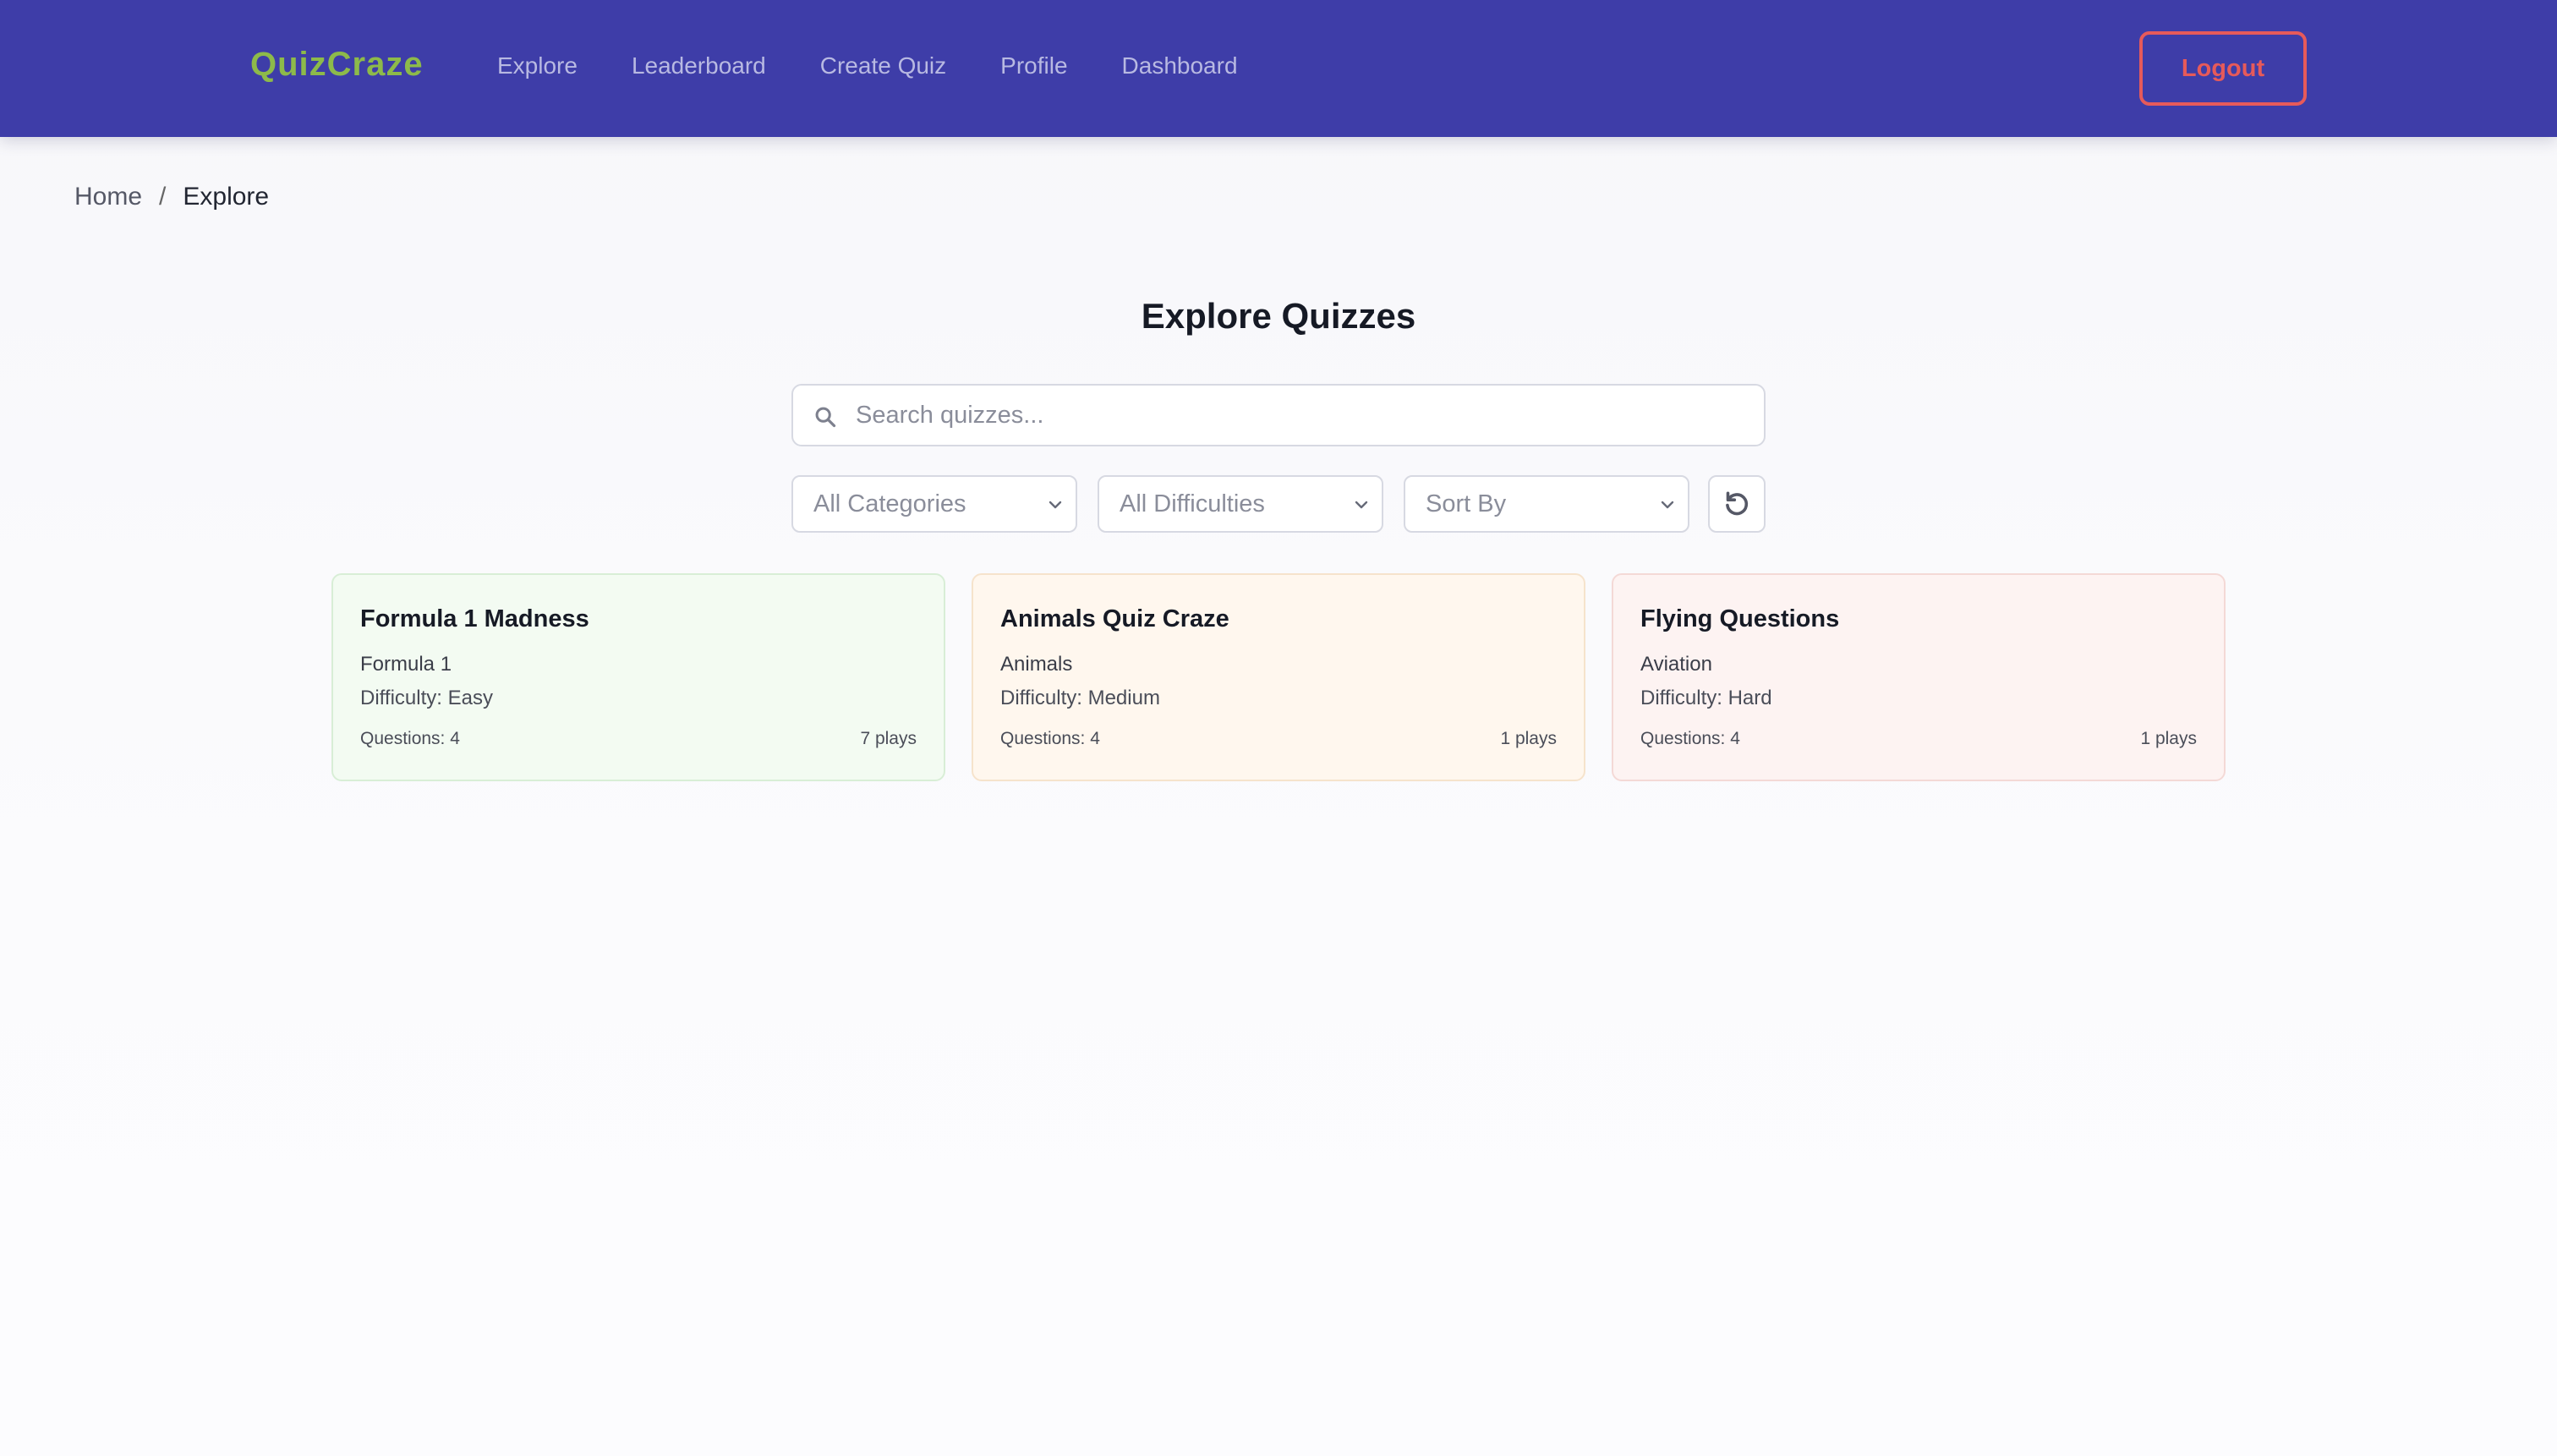  I want to click on quiz-card-title: Animals Quiz Craze, so click(1114, 618).